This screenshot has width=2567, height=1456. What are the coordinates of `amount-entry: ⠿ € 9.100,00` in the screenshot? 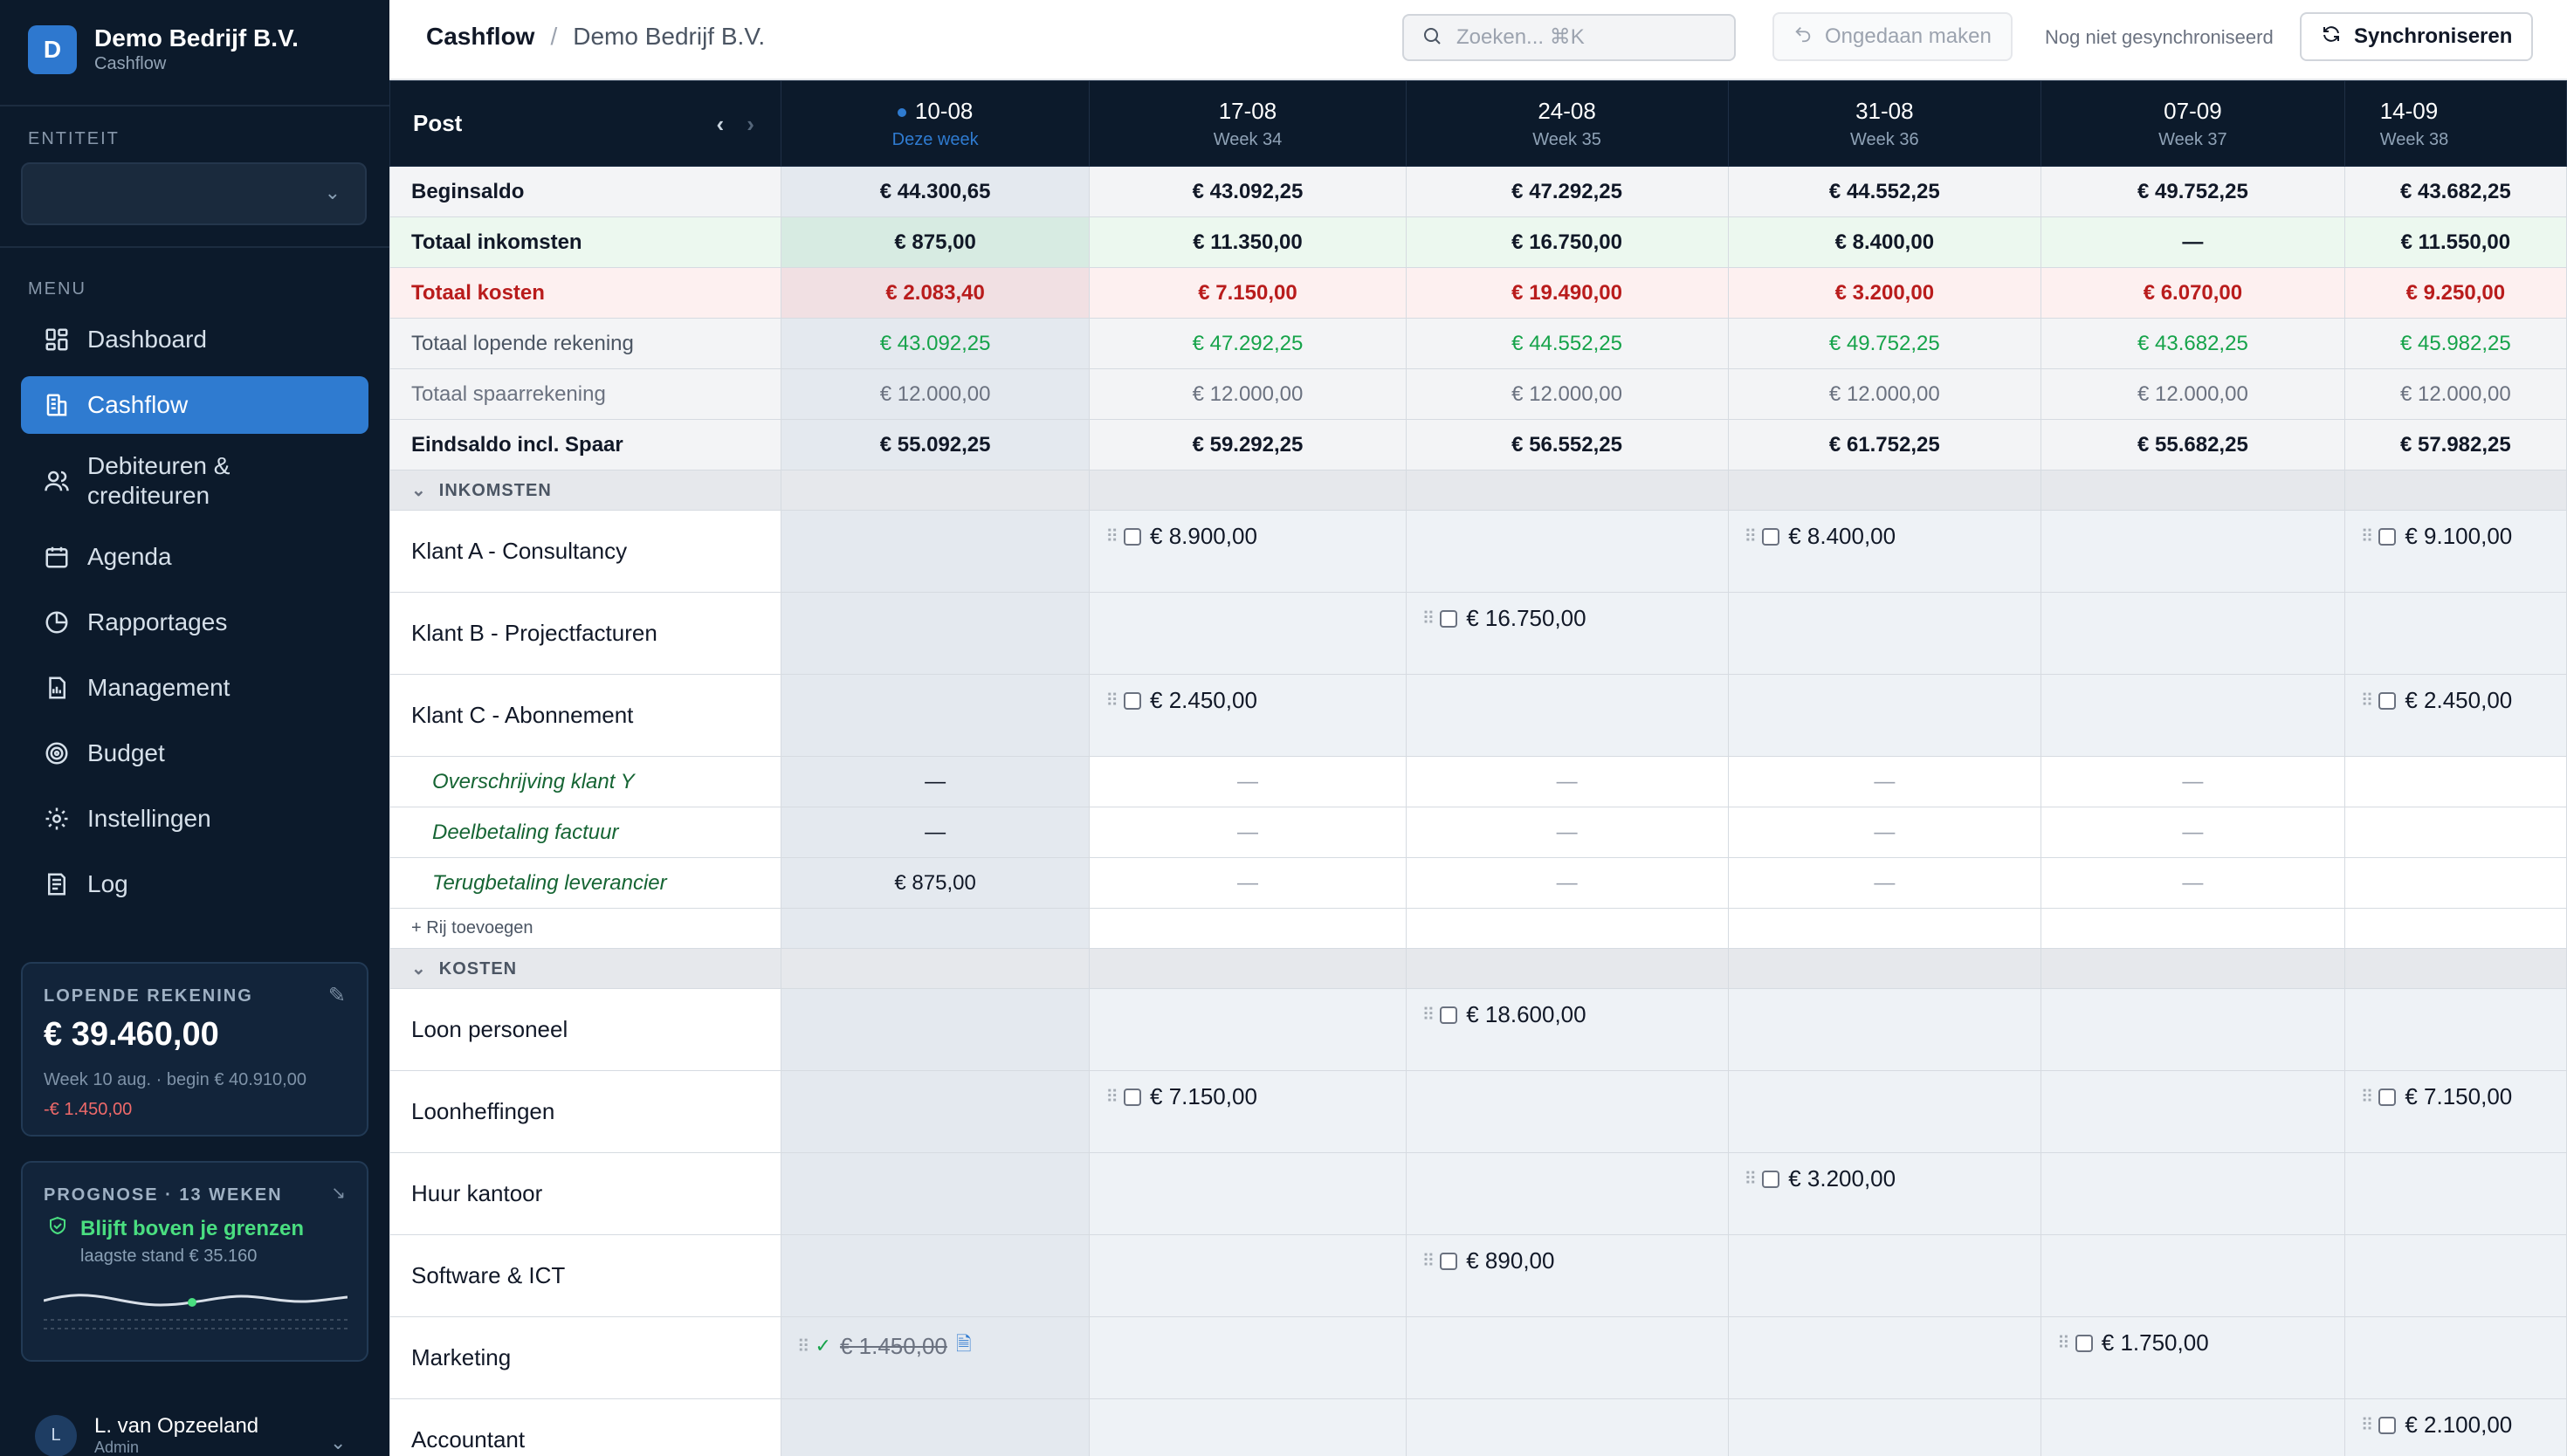 It's located at (2463, 536).